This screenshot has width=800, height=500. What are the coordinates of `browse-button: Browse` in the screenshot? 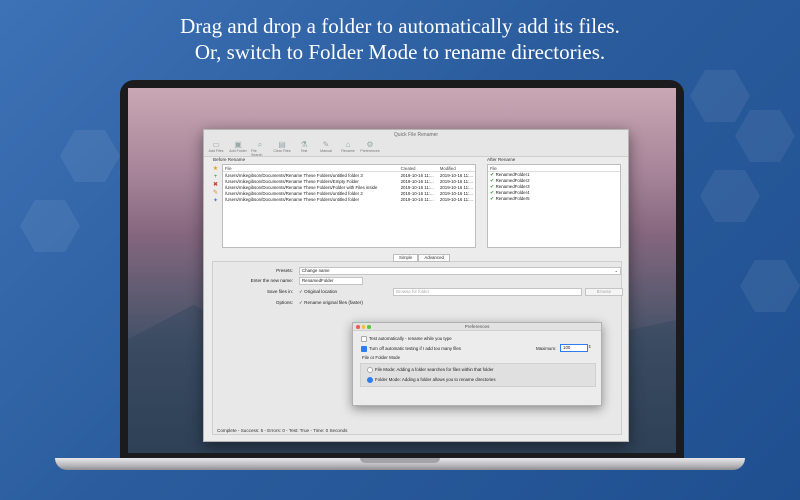 It's located at (604, 292).